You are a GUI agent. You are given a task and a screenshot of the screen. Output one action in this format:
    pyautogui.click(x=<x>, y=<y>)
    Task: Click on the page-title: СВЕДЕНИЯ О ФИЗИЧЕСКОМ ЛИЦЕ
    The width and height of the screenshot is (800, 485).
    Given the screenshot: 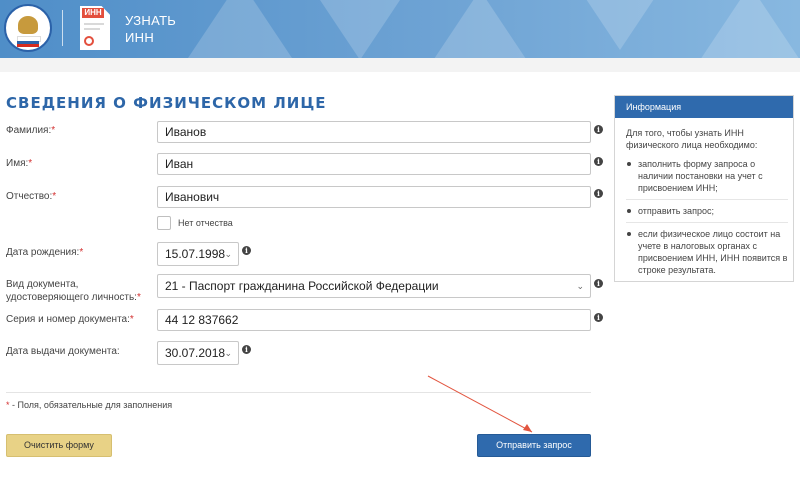 What is the action you would take?
    pyautogui.click(x=166, y=103)
    